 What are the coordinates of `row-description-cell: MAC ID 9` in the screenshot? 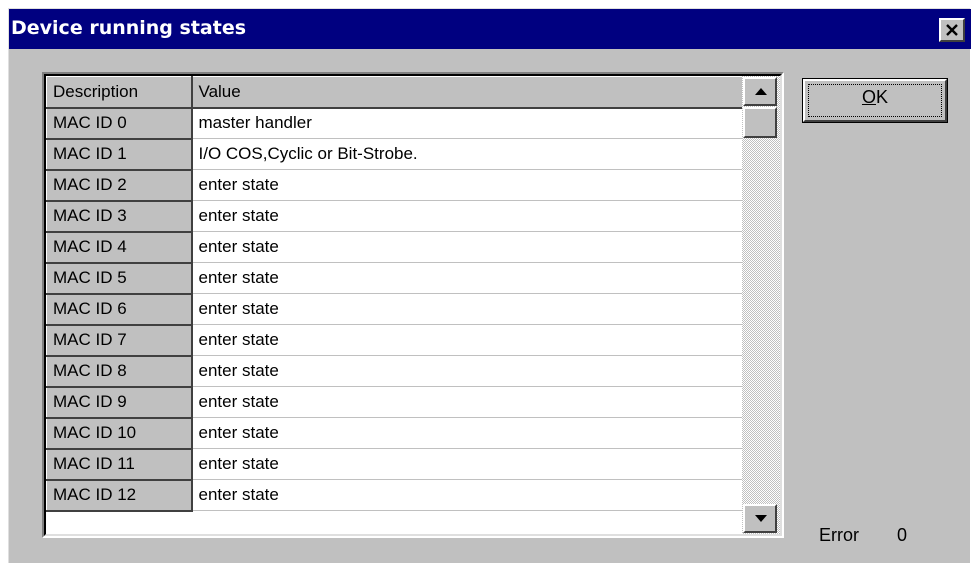 It's located at (119, 402).